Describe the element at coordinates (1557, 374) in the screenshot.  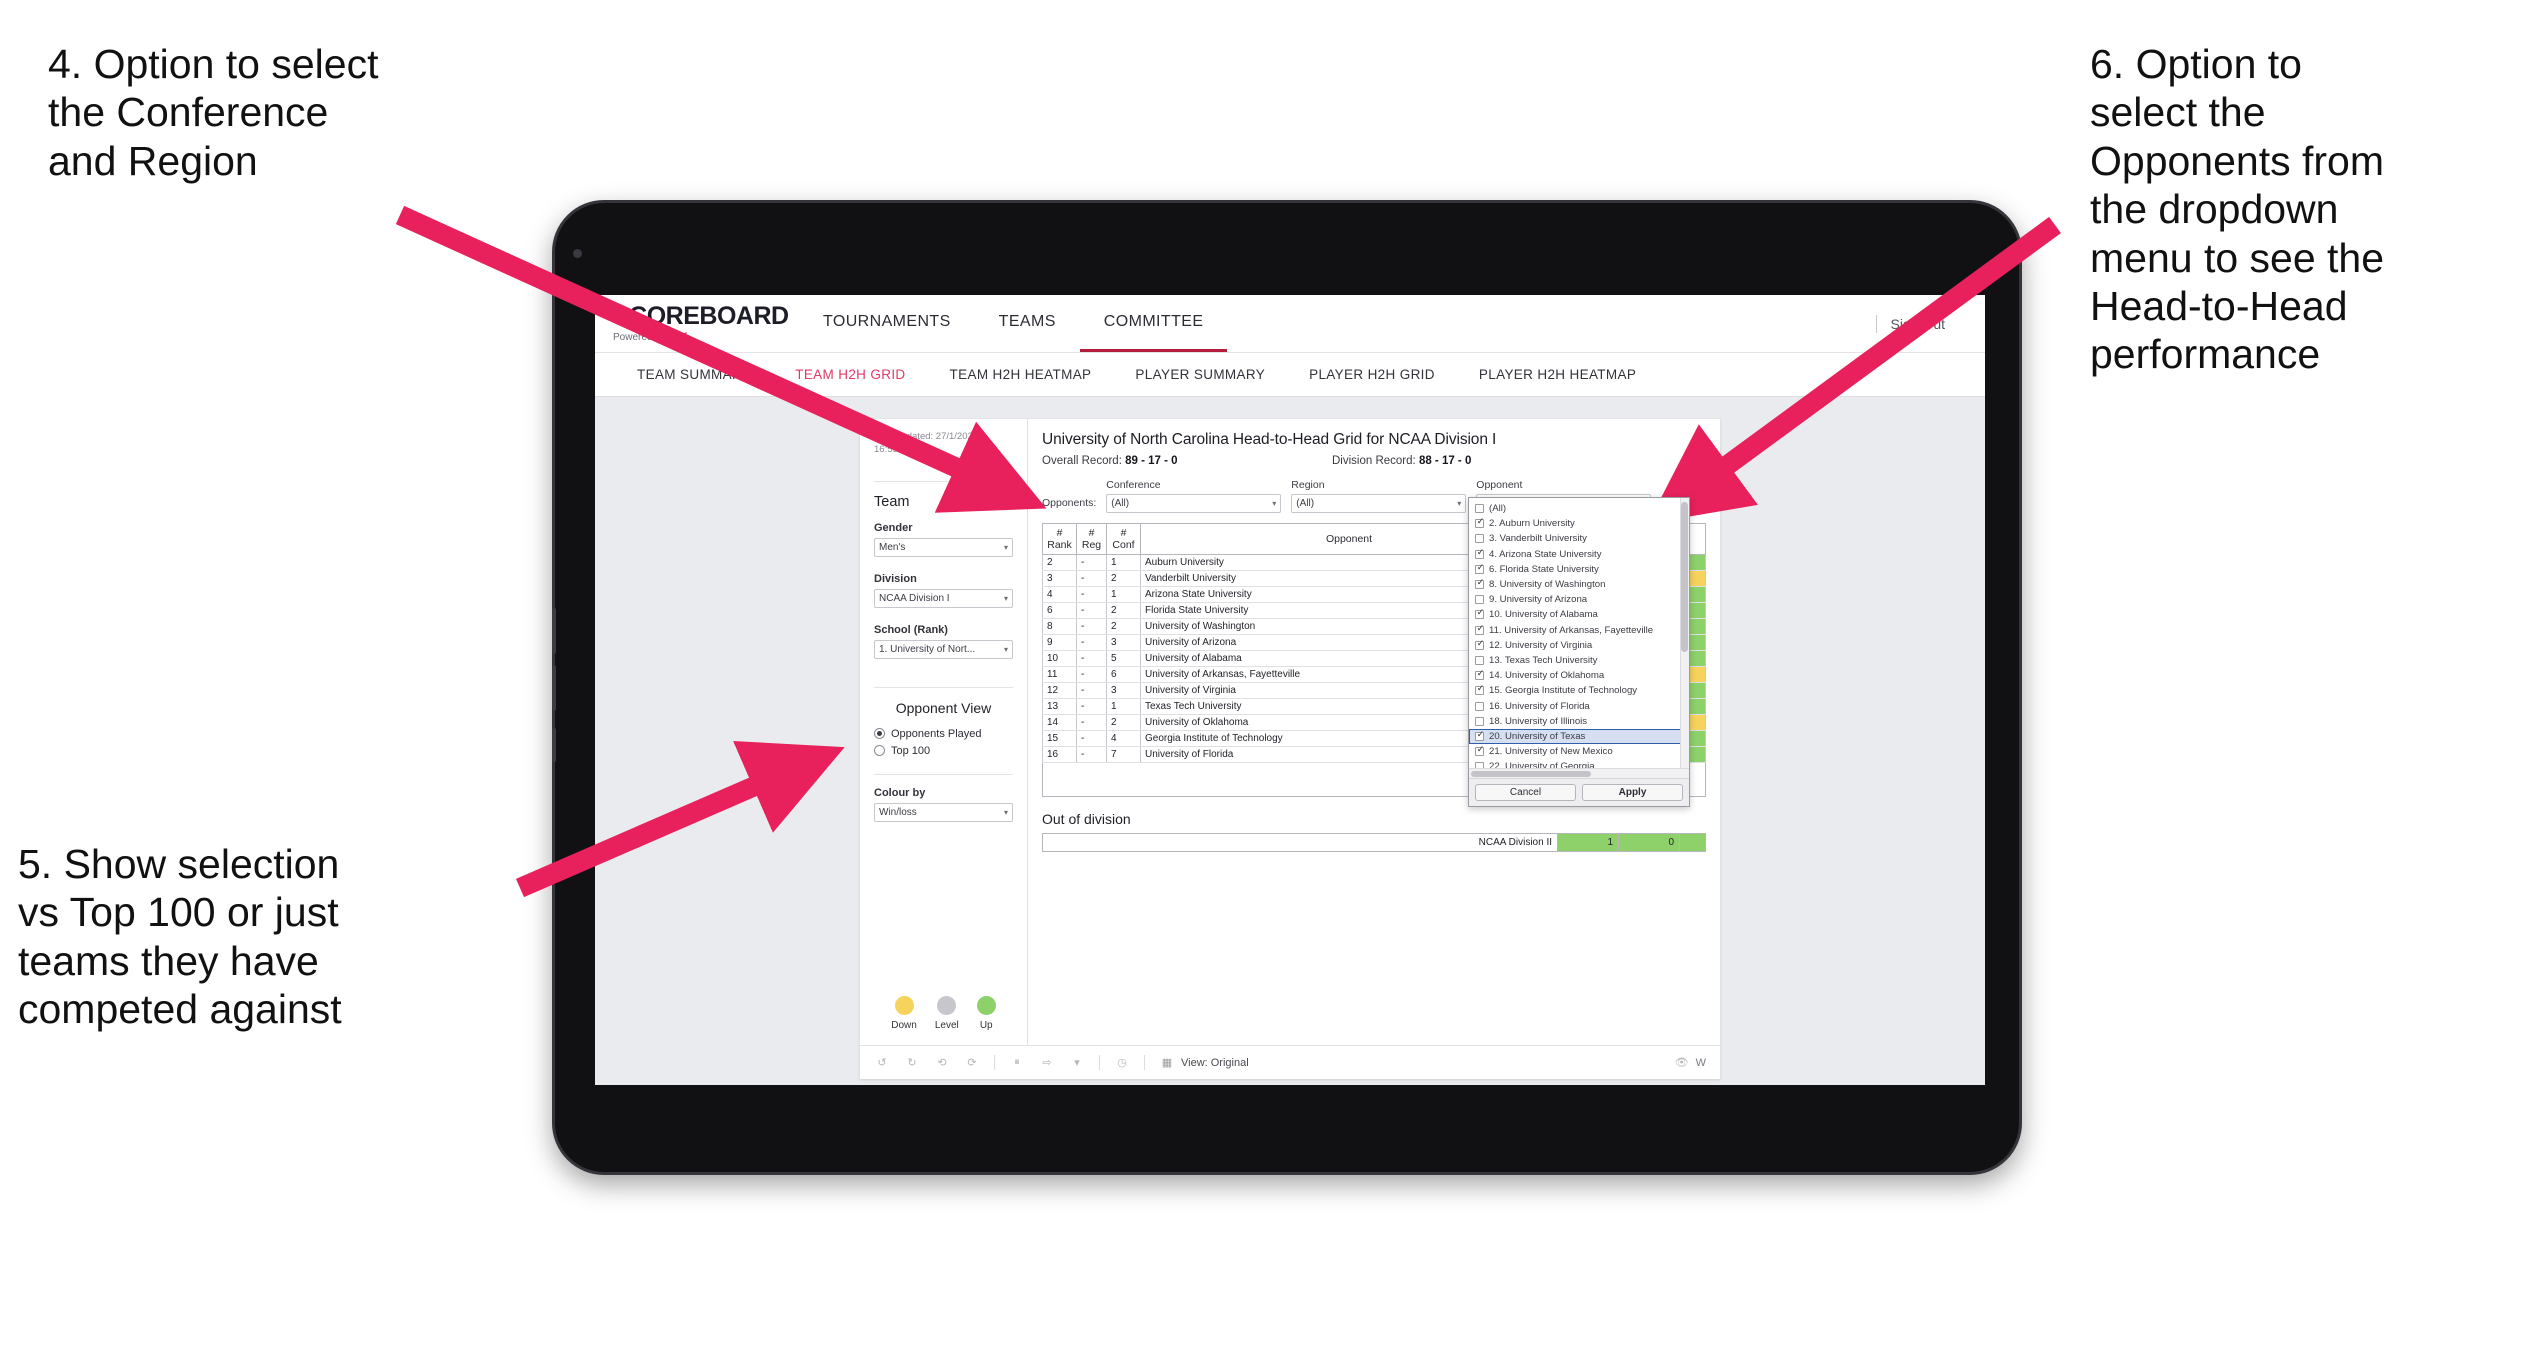
I see `subnav-player-h2h-heatmap: PLAYER H2H HEATMAP` at that location.